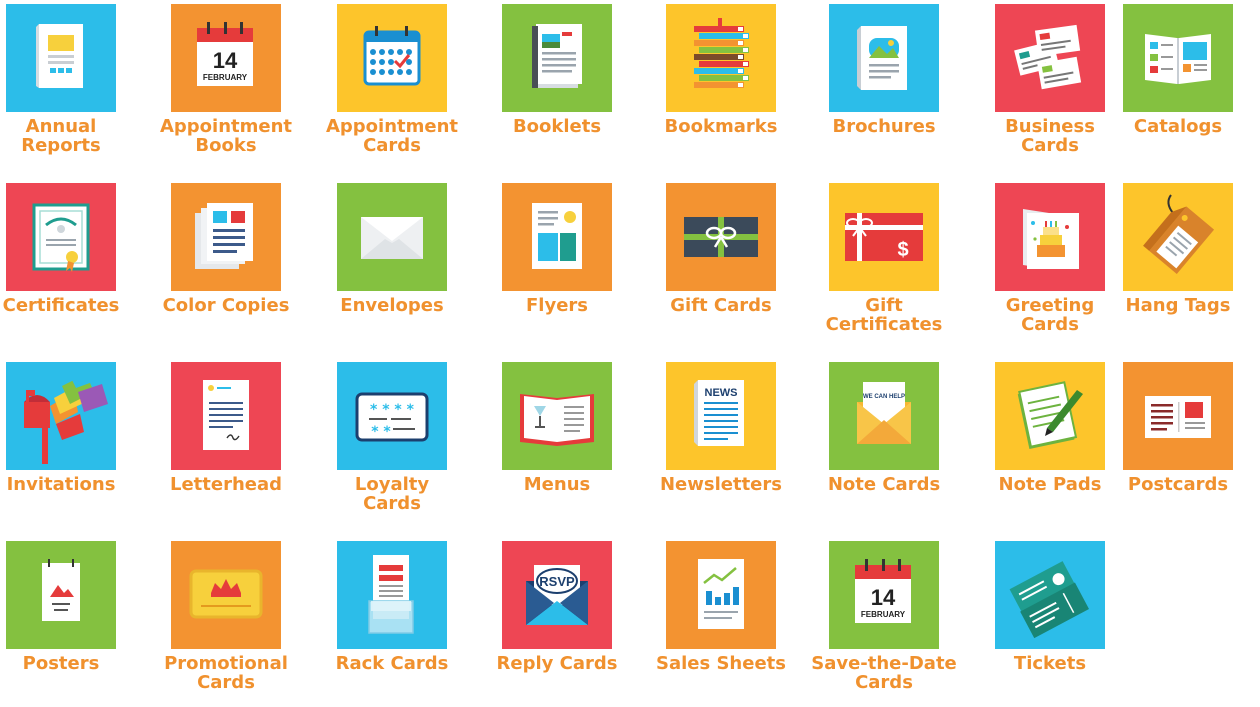  I want to click on product-label: Envelopes, so click(392, 305).